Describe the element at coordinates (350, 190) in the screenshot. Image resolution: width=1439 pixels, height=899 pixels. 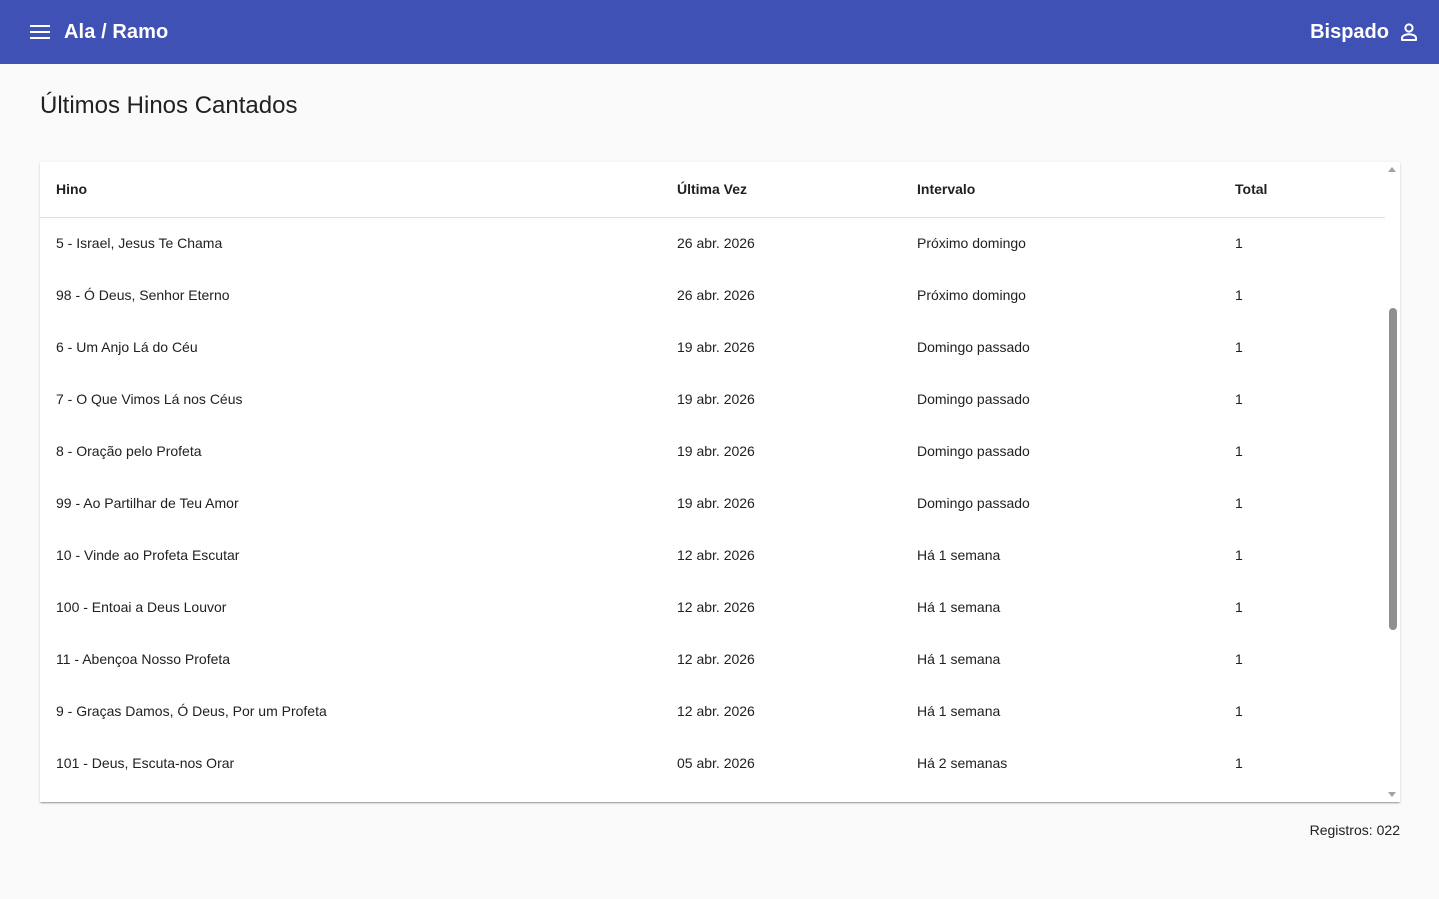
I see `column-header-hino: Hino` at that location.